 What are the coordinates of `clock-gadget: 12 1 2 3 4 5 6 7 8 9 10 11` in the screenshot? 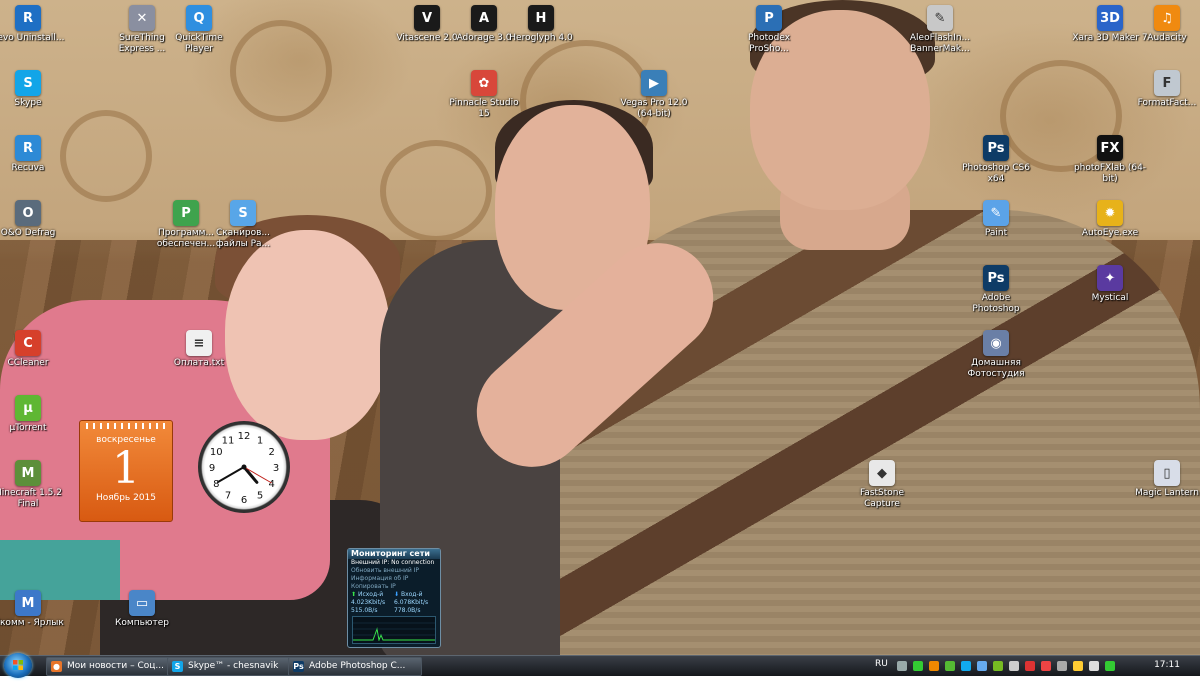 It's located at (244, 467).